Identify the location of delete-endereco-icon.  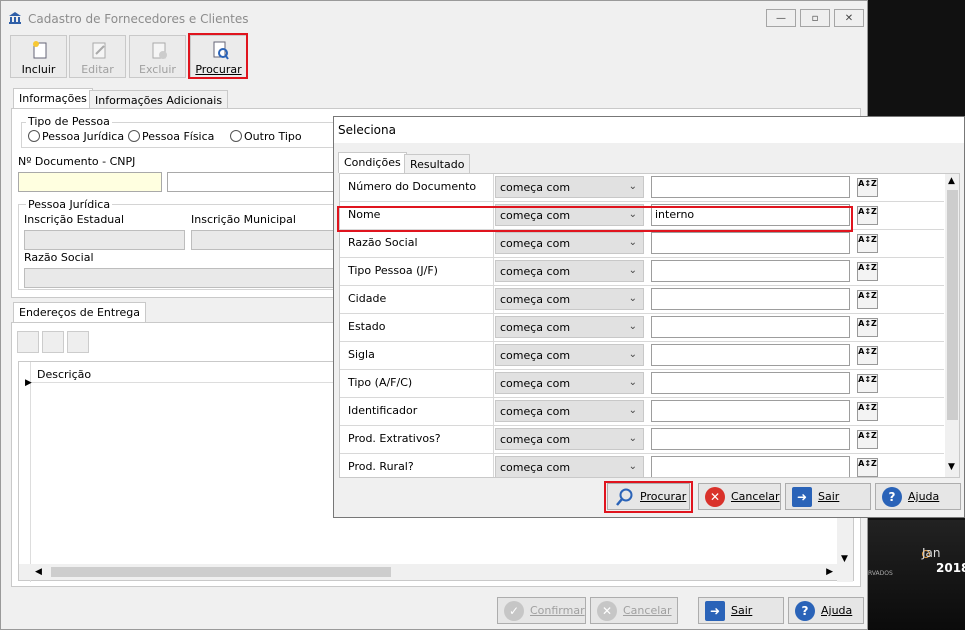
(78, 342).